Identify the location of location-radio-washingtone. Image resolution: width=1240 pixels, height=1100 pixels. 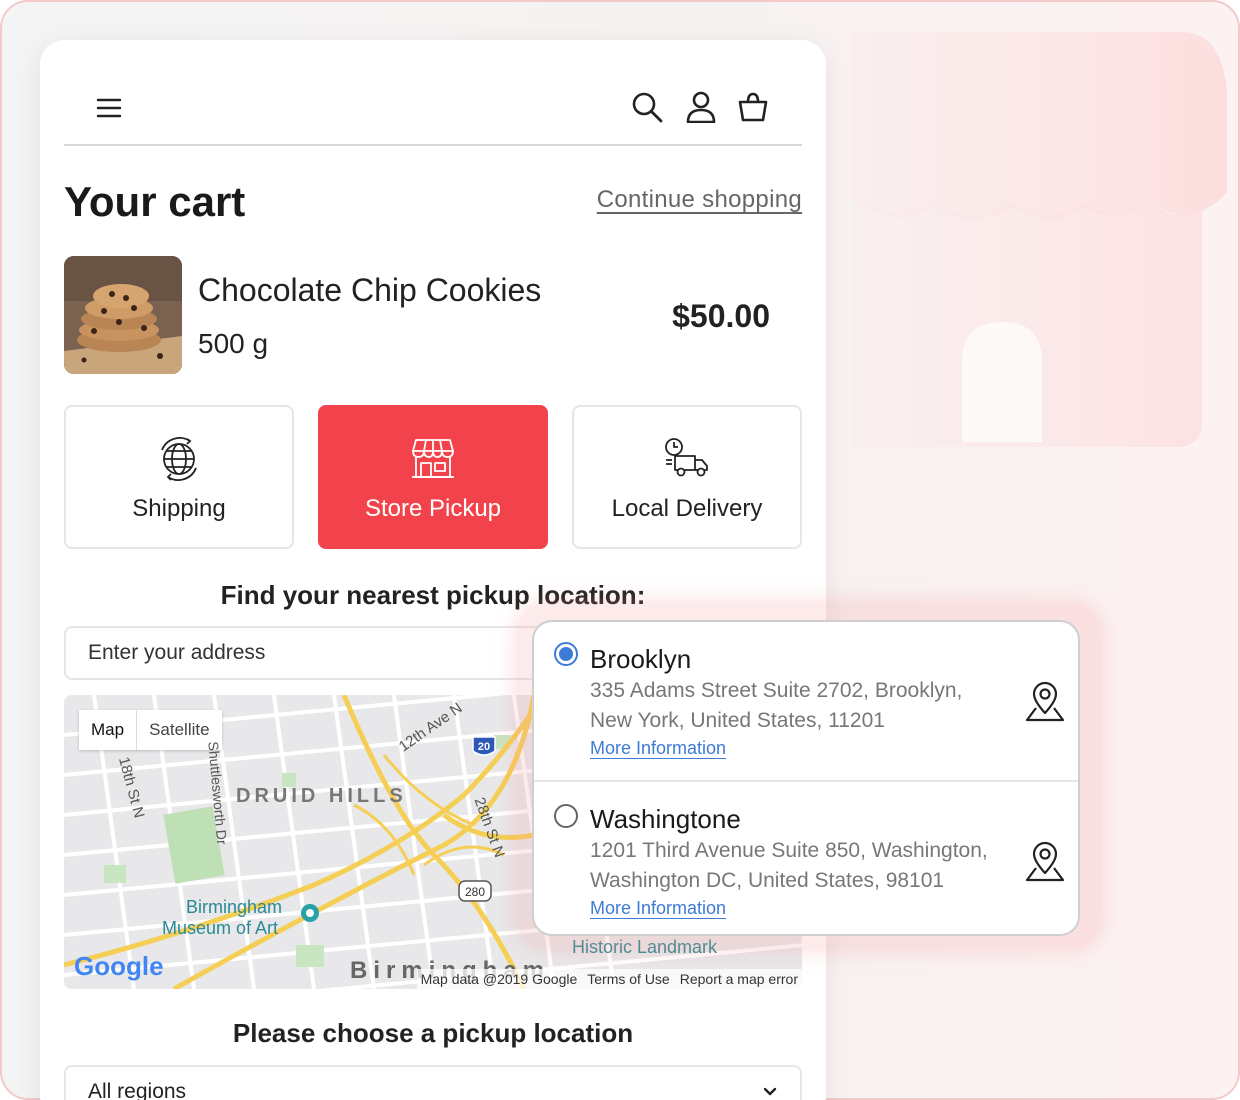
(566, 816).